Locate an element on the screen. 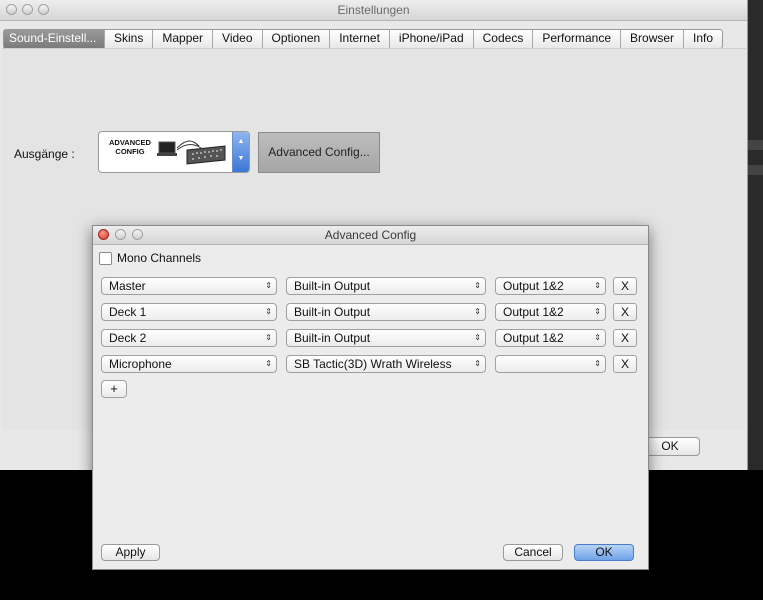 This screenshot has width=763, height=600. output-select: ⇕ is located at coordinates (550, 364).